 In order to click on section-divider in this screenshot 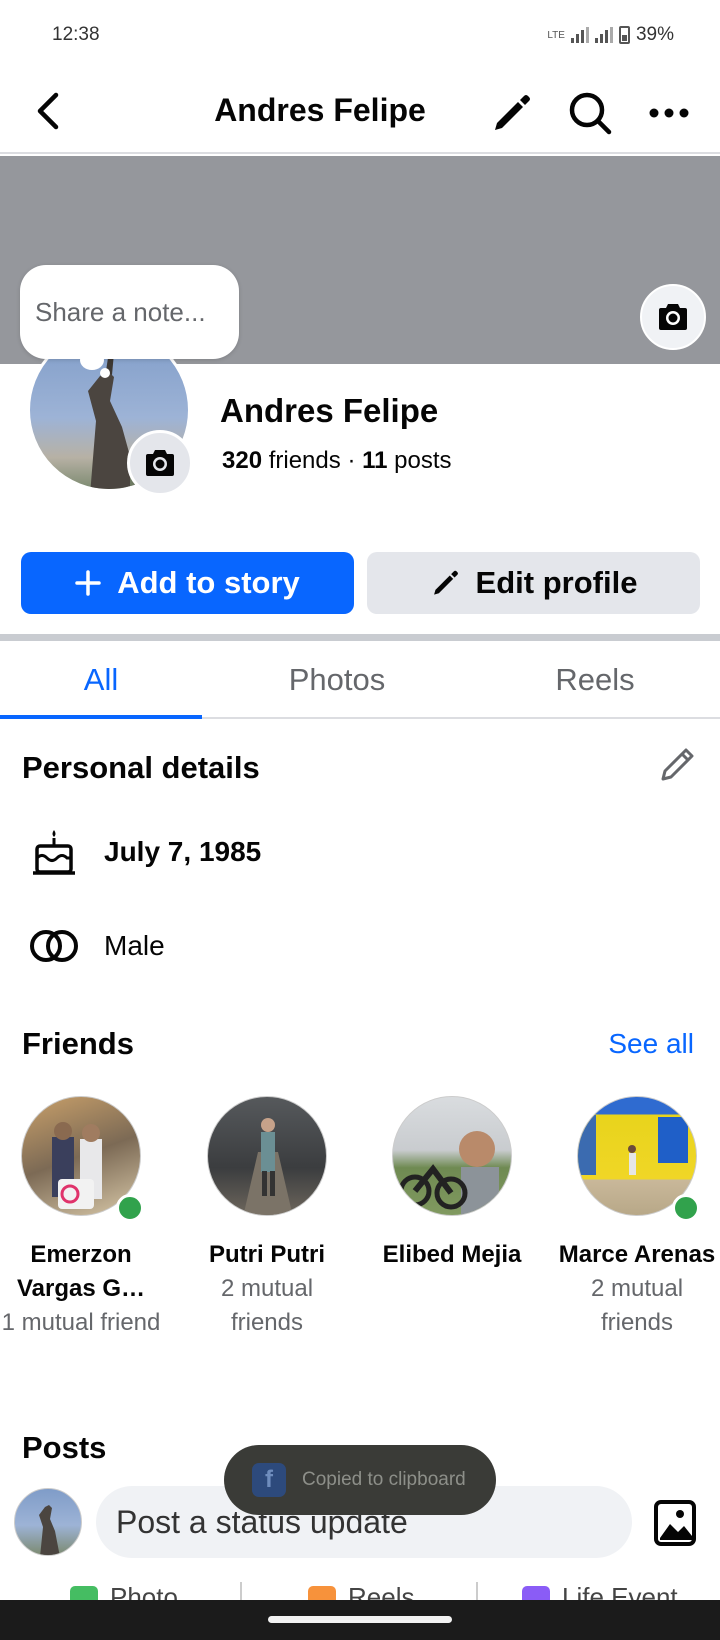, I will do `click(360, 637)`.